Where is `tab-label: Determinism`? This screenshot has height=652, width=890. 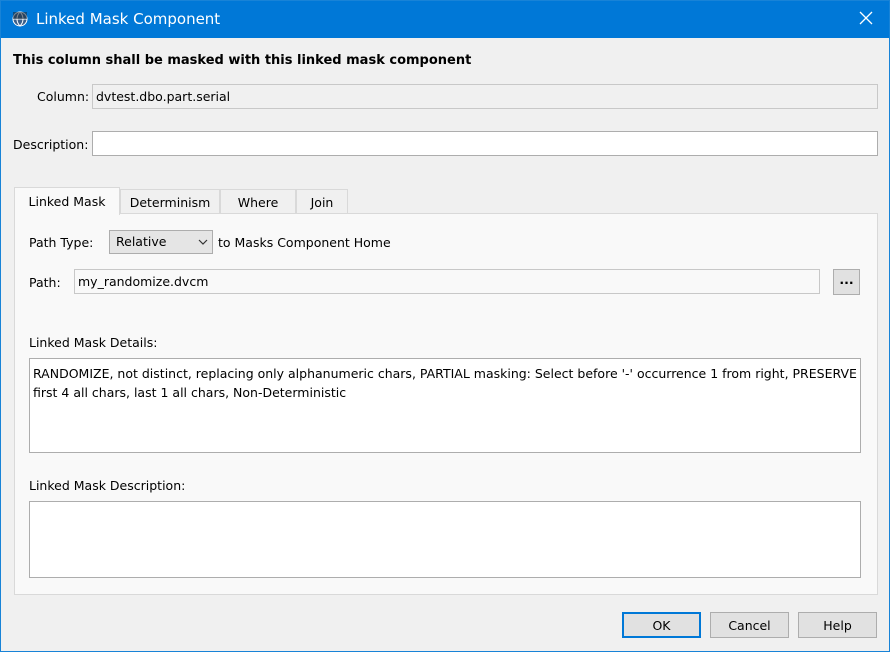
tab-label: Determinism is located at coordinates (170, 202).